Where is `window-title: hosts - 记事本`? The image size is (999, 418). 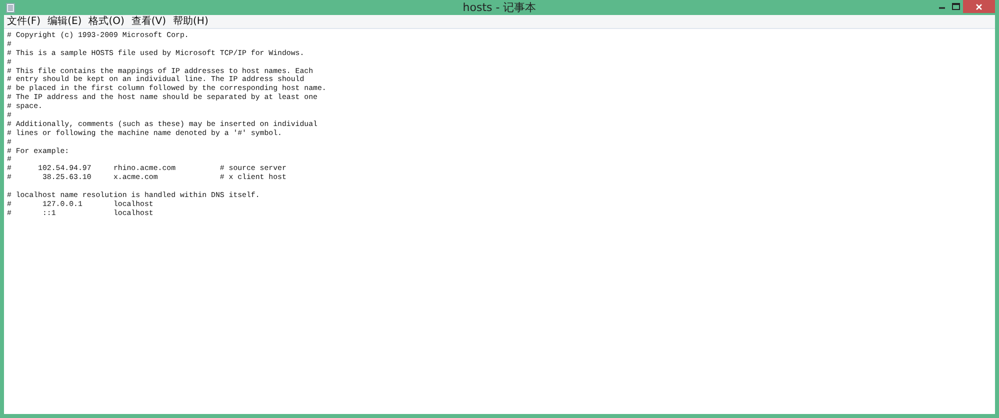 window-title: hosts - 记事本 is located at coordinates (499, 7).